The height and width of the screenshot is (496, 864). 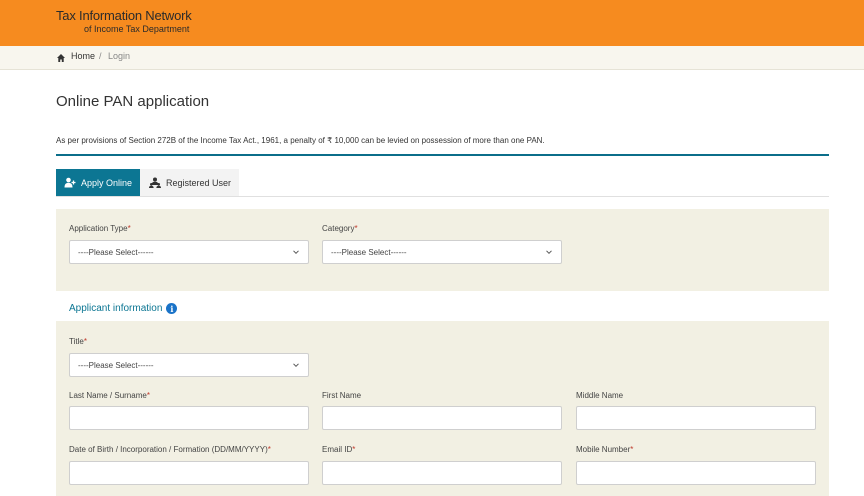 I want to click on tab-apply-online: Apply Online, so click(x=98, y=182).